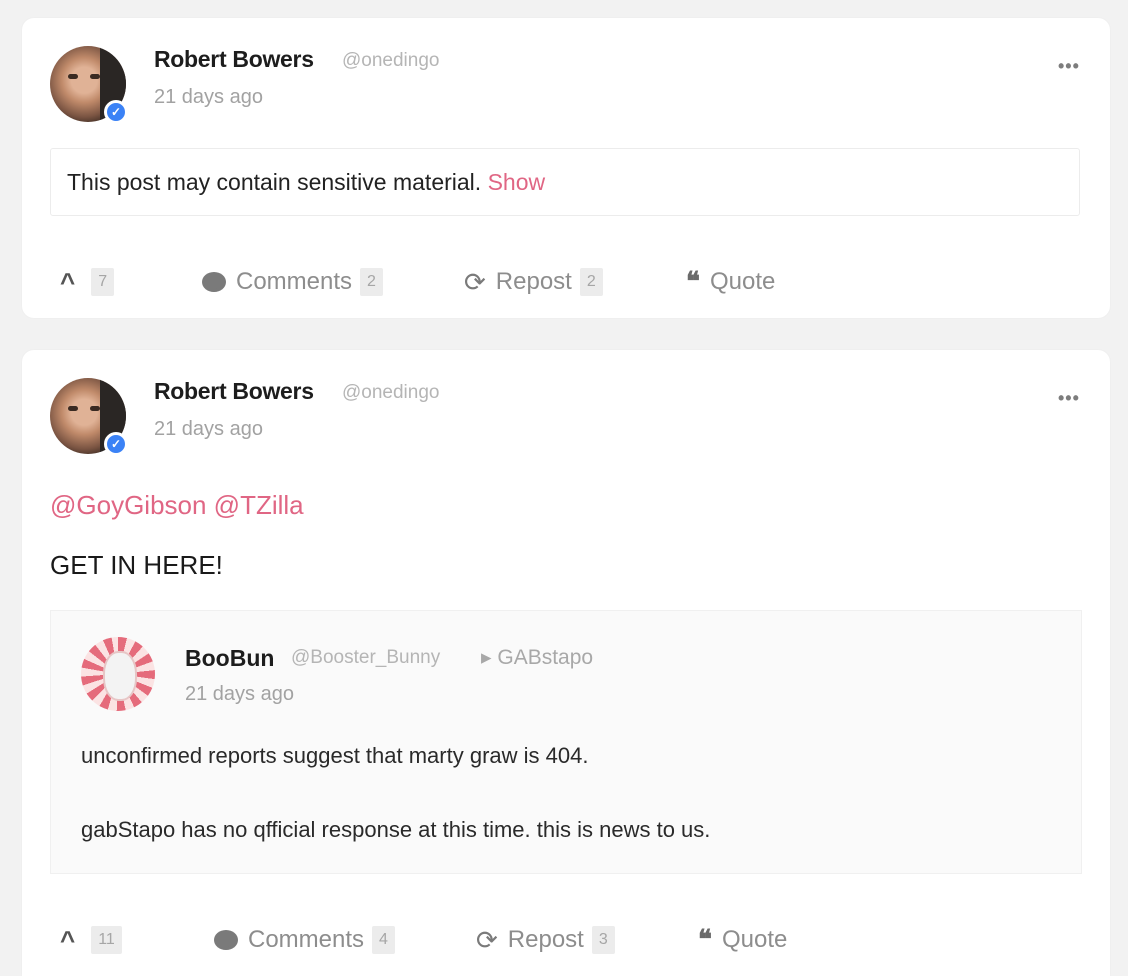  I want to click on comments-button: Comments 4, so click(304, 940).